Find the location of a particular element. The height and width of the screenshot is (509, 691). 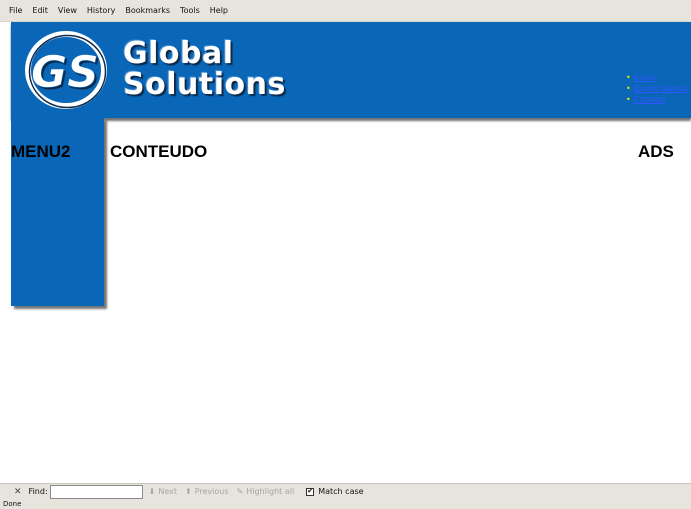

nav-item-contato: • Contato is located at coordinates (646, 99).